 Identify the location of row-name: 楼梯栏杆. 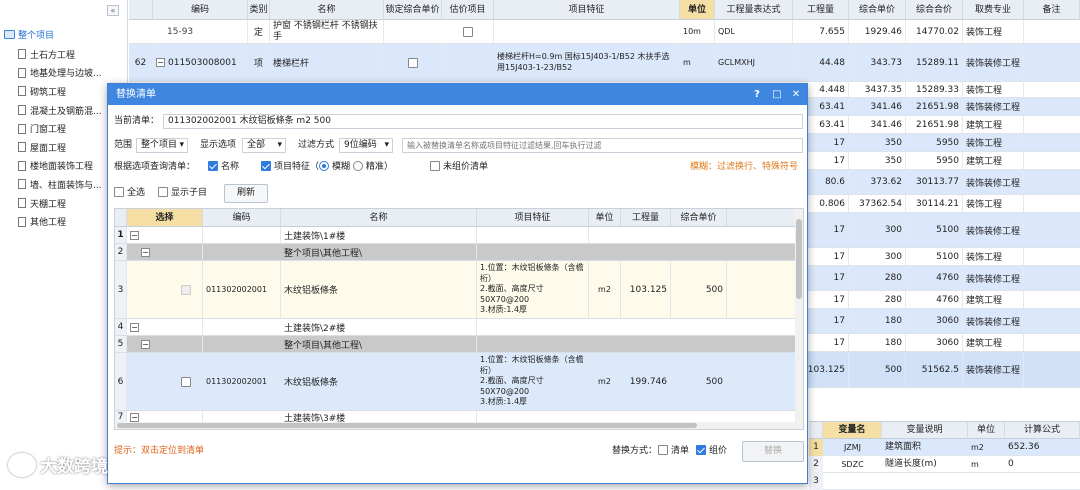
(327, 62).